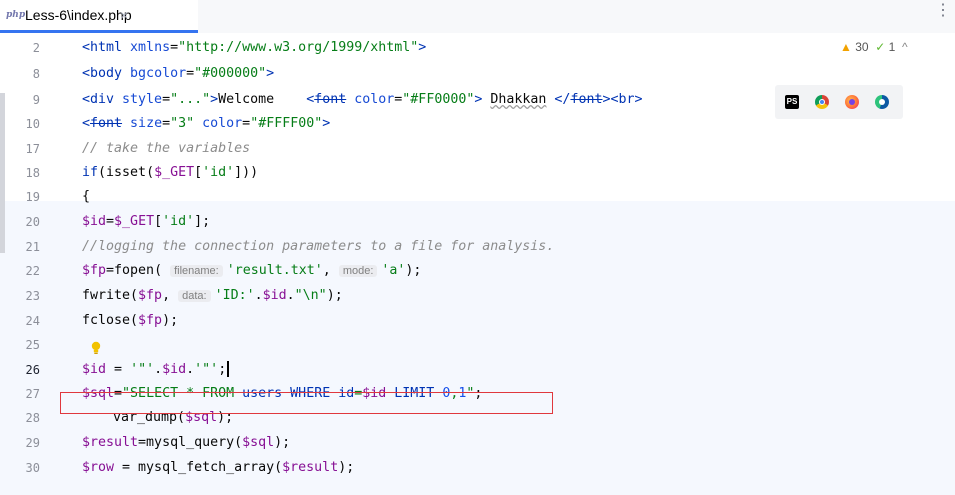 Image resolution: width=955 pixels, height=495 pixels. Describe the element at coordinates (146, 221) in the screenshot. I see `code-text: $id=$_GET['id'];` at that location.